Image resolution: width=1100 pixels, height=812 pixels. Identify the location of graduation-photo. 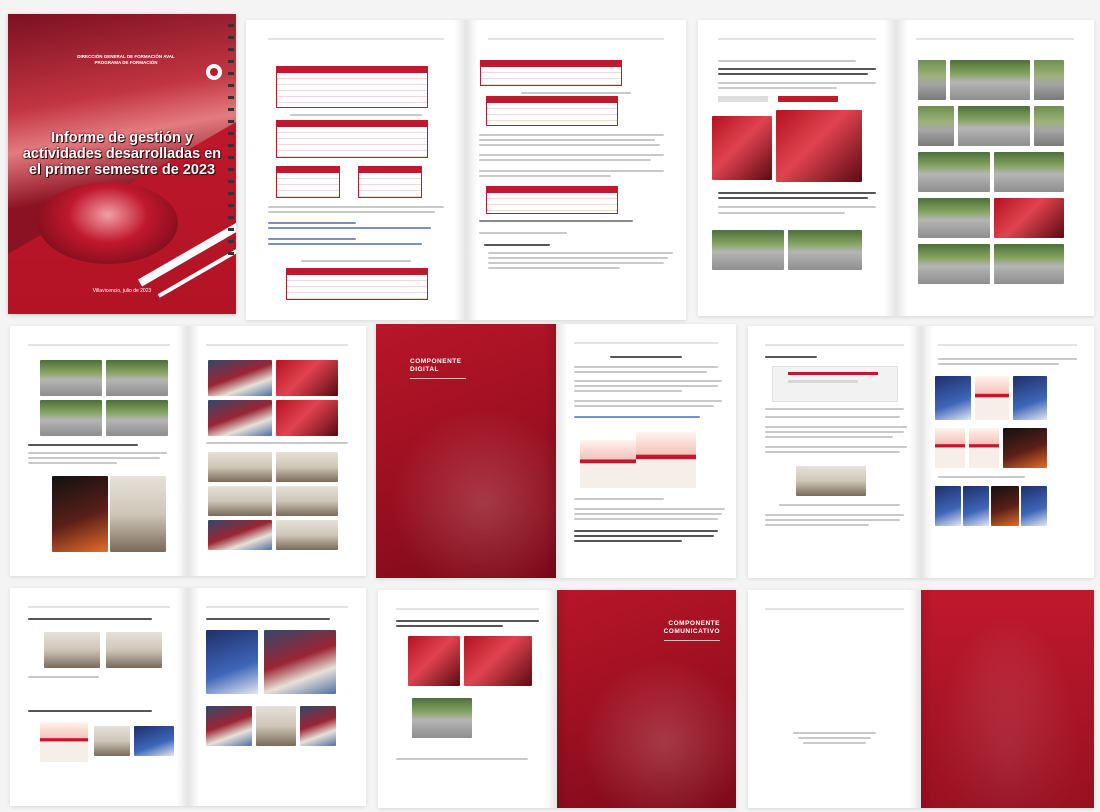
(1007, 699).